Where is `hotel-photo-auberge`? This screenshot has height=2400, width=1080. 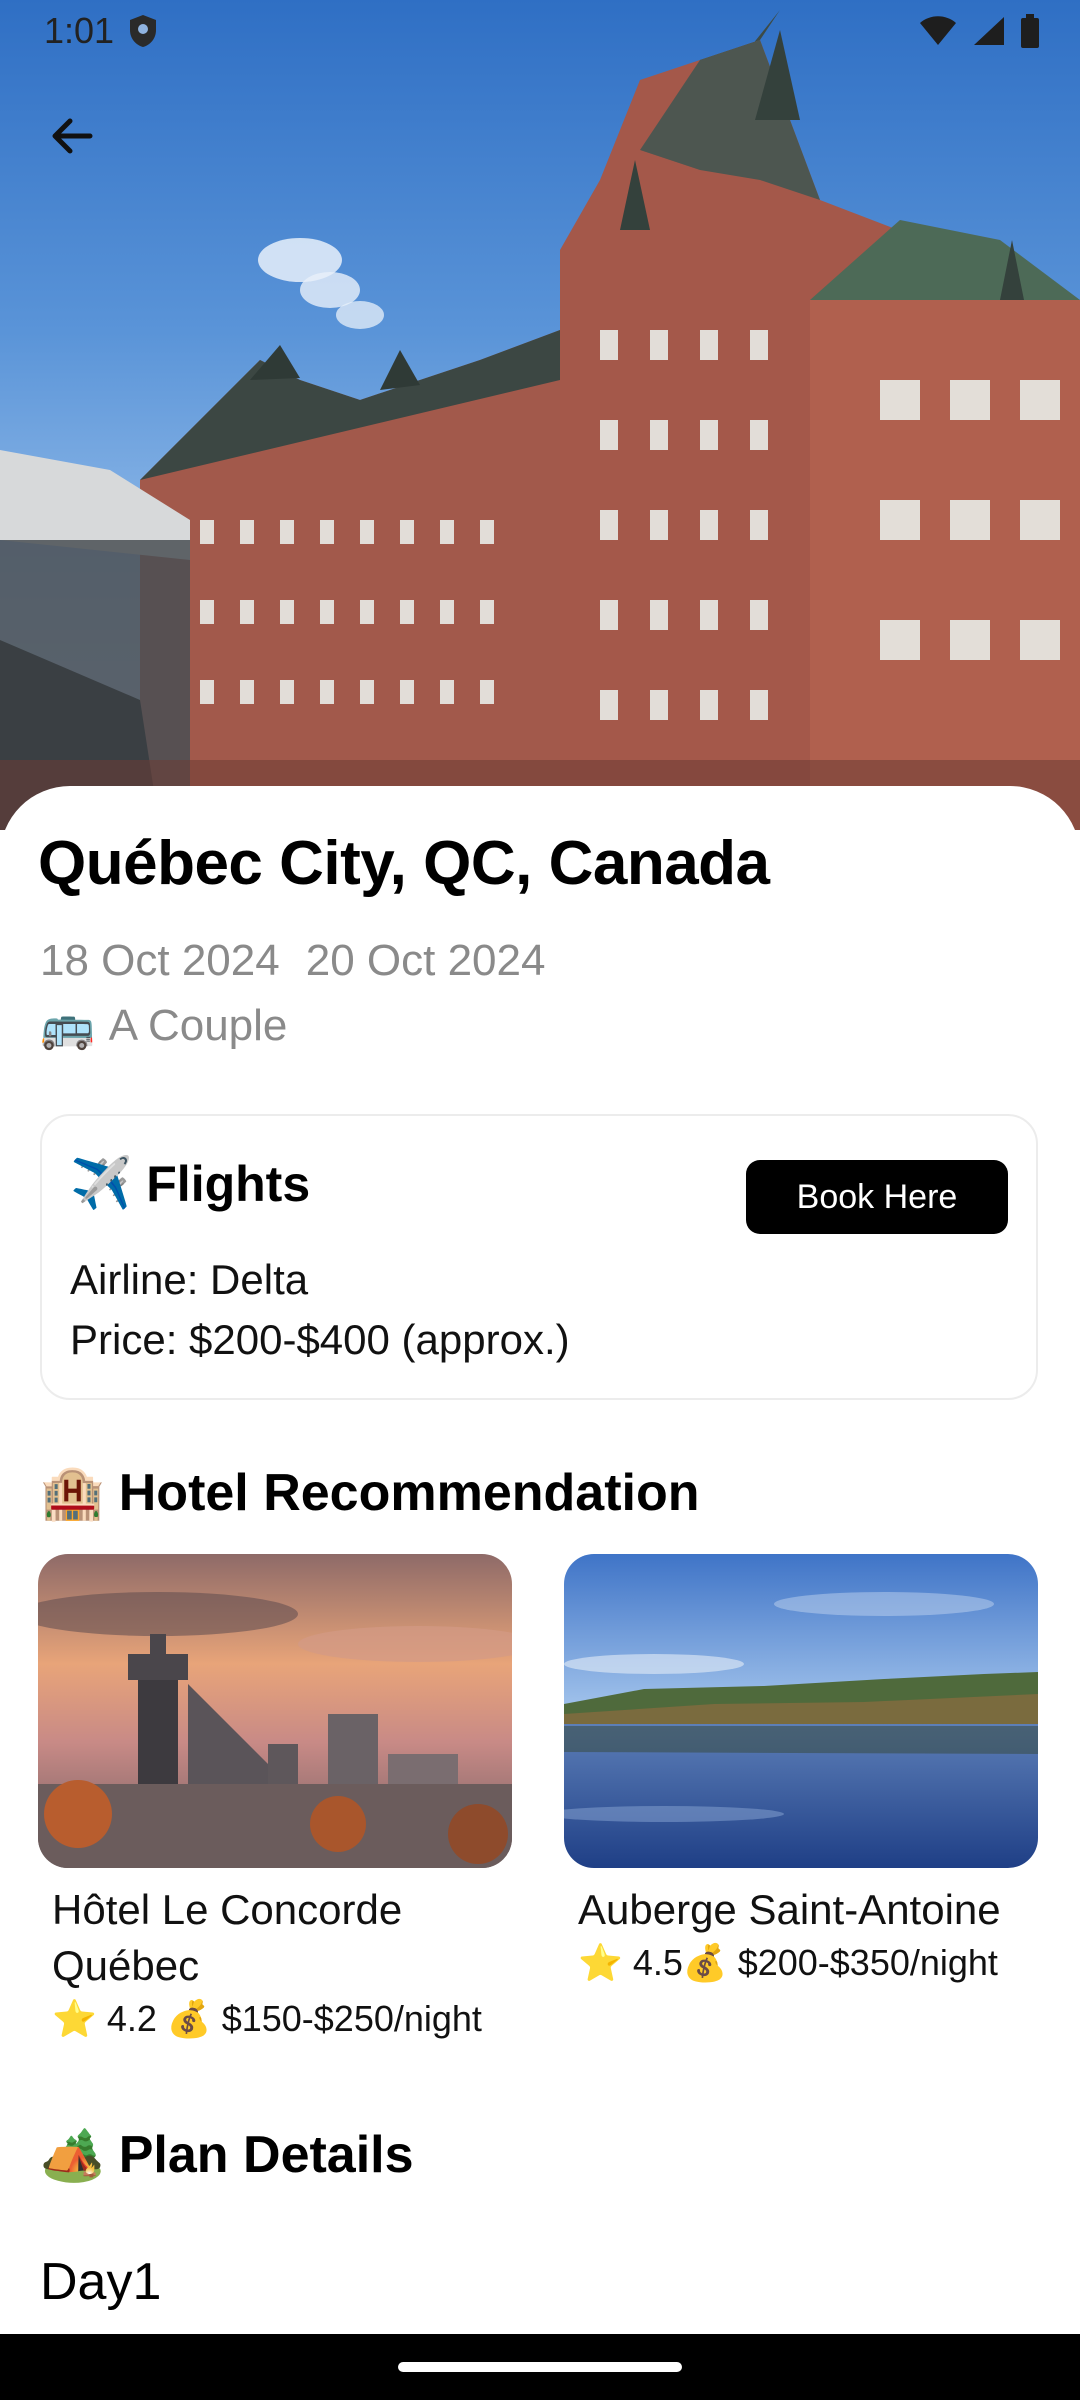 hotel-photo-auberge is located at coordinates (801, 1711).